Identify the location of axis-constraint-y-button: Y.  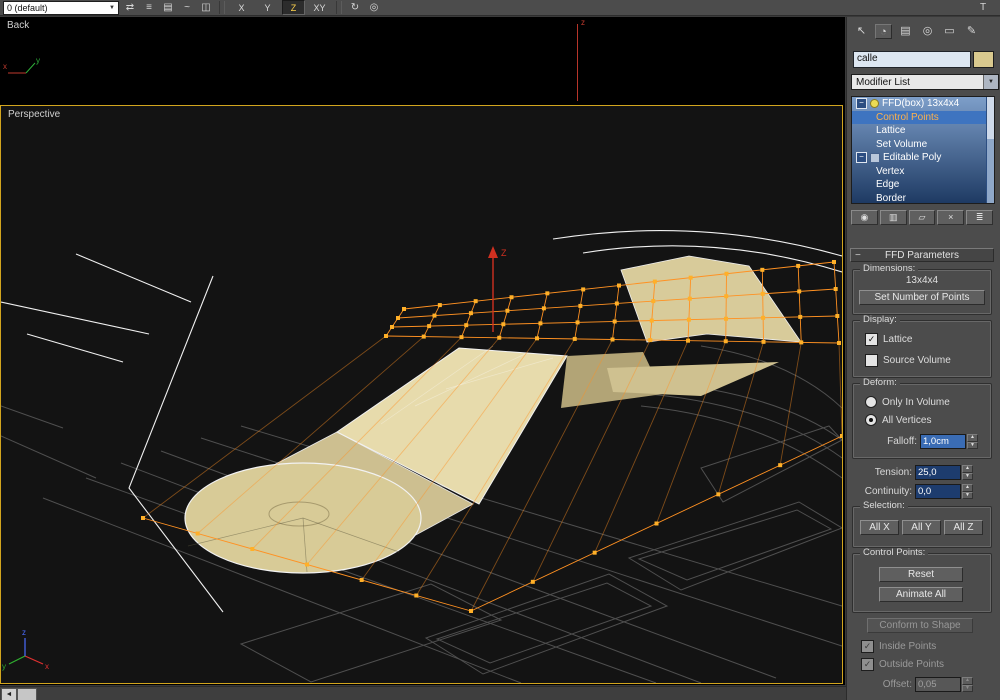
(267, 7).